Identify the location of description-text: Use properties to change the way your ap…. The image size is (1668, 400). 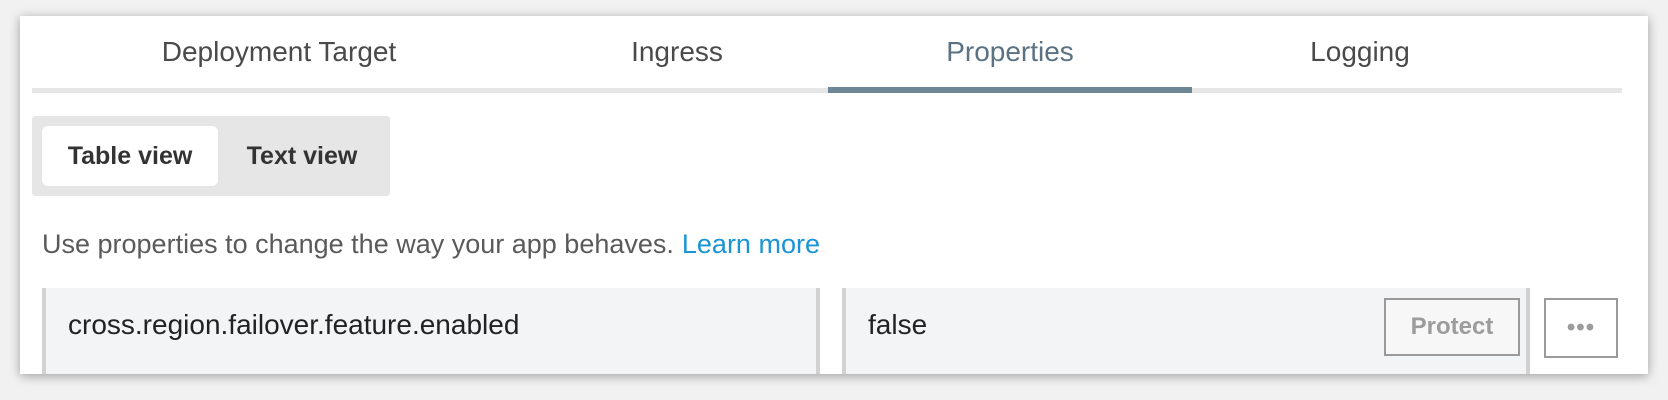
(358, 244).